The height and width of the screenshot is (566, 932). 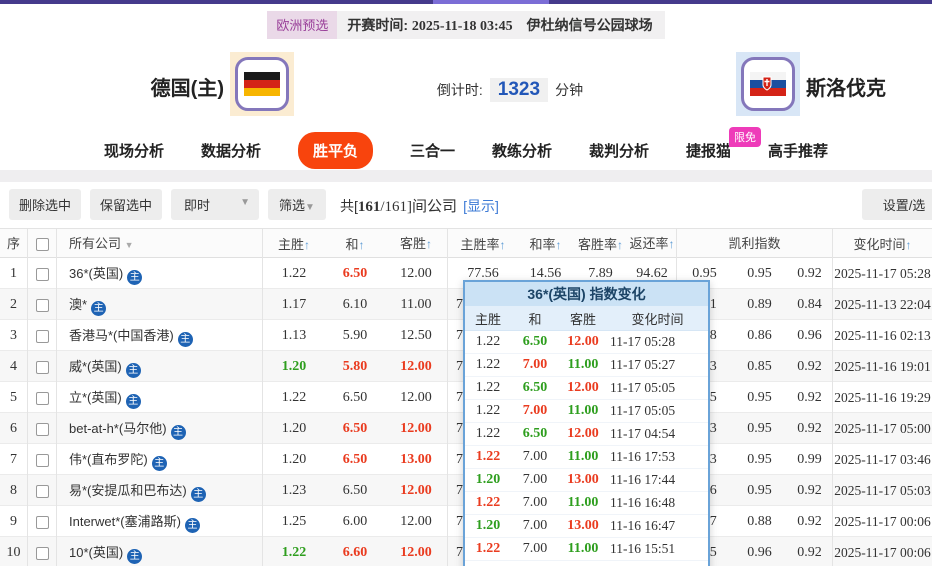 I want to click on away-odds-cell: 11.00, so click(x=416, y=304).